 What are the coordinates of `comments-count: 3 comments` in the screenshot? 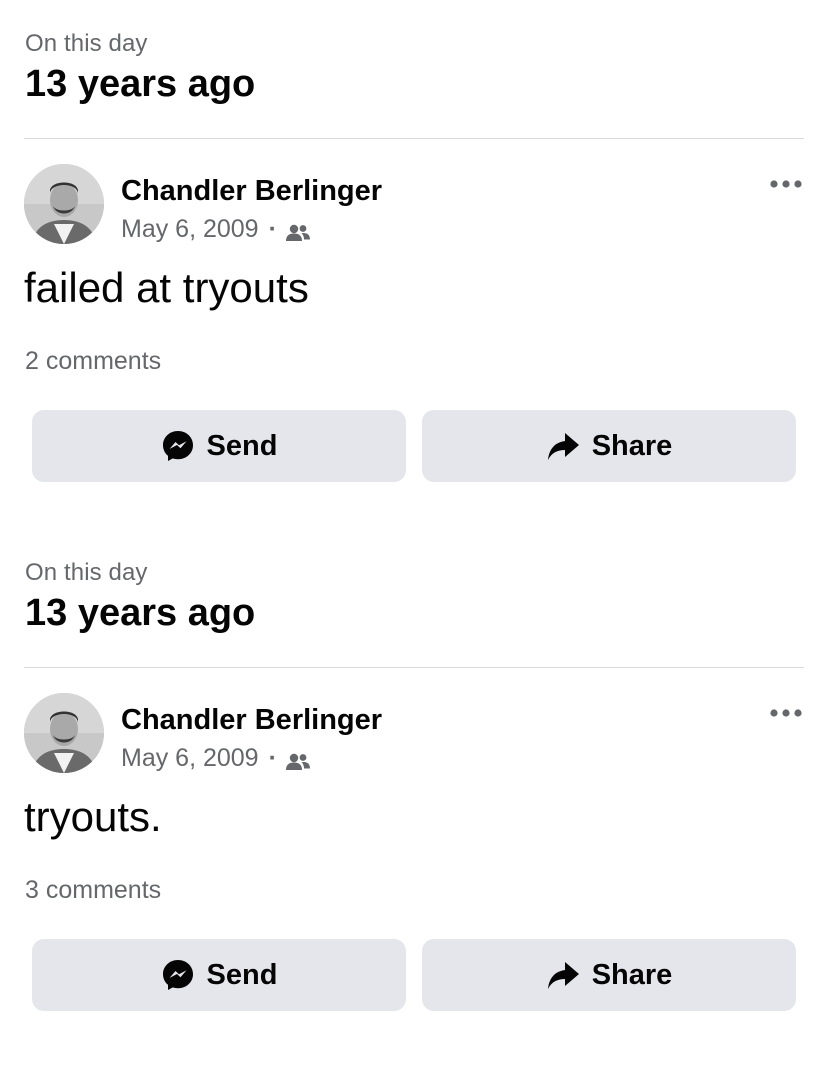 It's located at (93, 890).